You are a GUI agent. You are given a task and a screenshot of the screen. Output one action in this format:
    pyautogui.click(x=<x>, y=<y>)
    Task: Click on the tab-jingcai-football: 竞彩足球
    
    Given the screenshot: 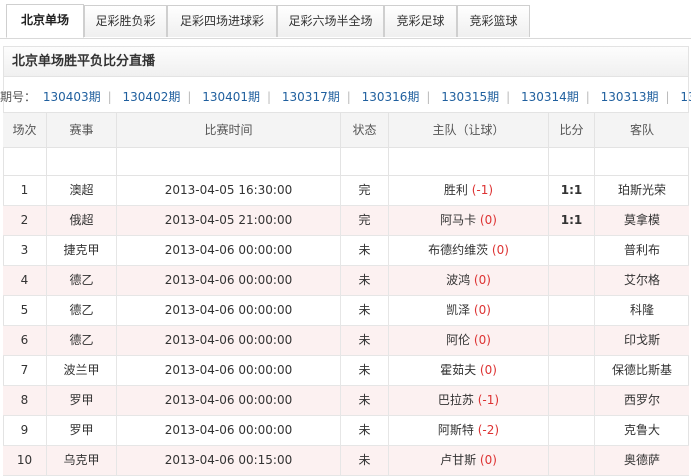 What is the action you would take?
    pyautogui.click(x=420, y=21)
    